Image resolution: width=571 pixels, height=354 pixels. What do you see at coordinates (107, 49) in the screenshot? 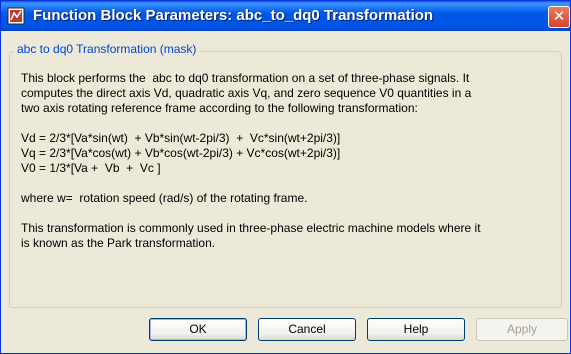
I see `group-title: abc to dq0 Transformation (mask)` at bounding box center [107, 49].